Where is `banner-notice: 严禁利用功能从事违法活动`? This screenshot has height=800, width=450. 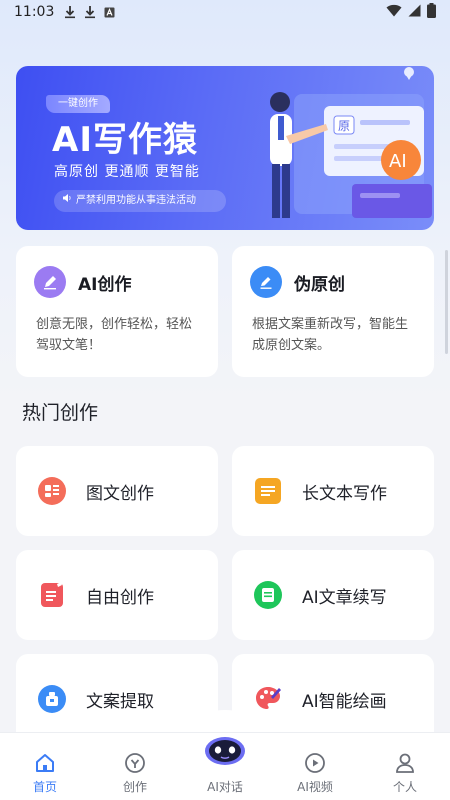
banner-notice: 严禁利用功能从事违法活动 is located at coordinates (140, 201).